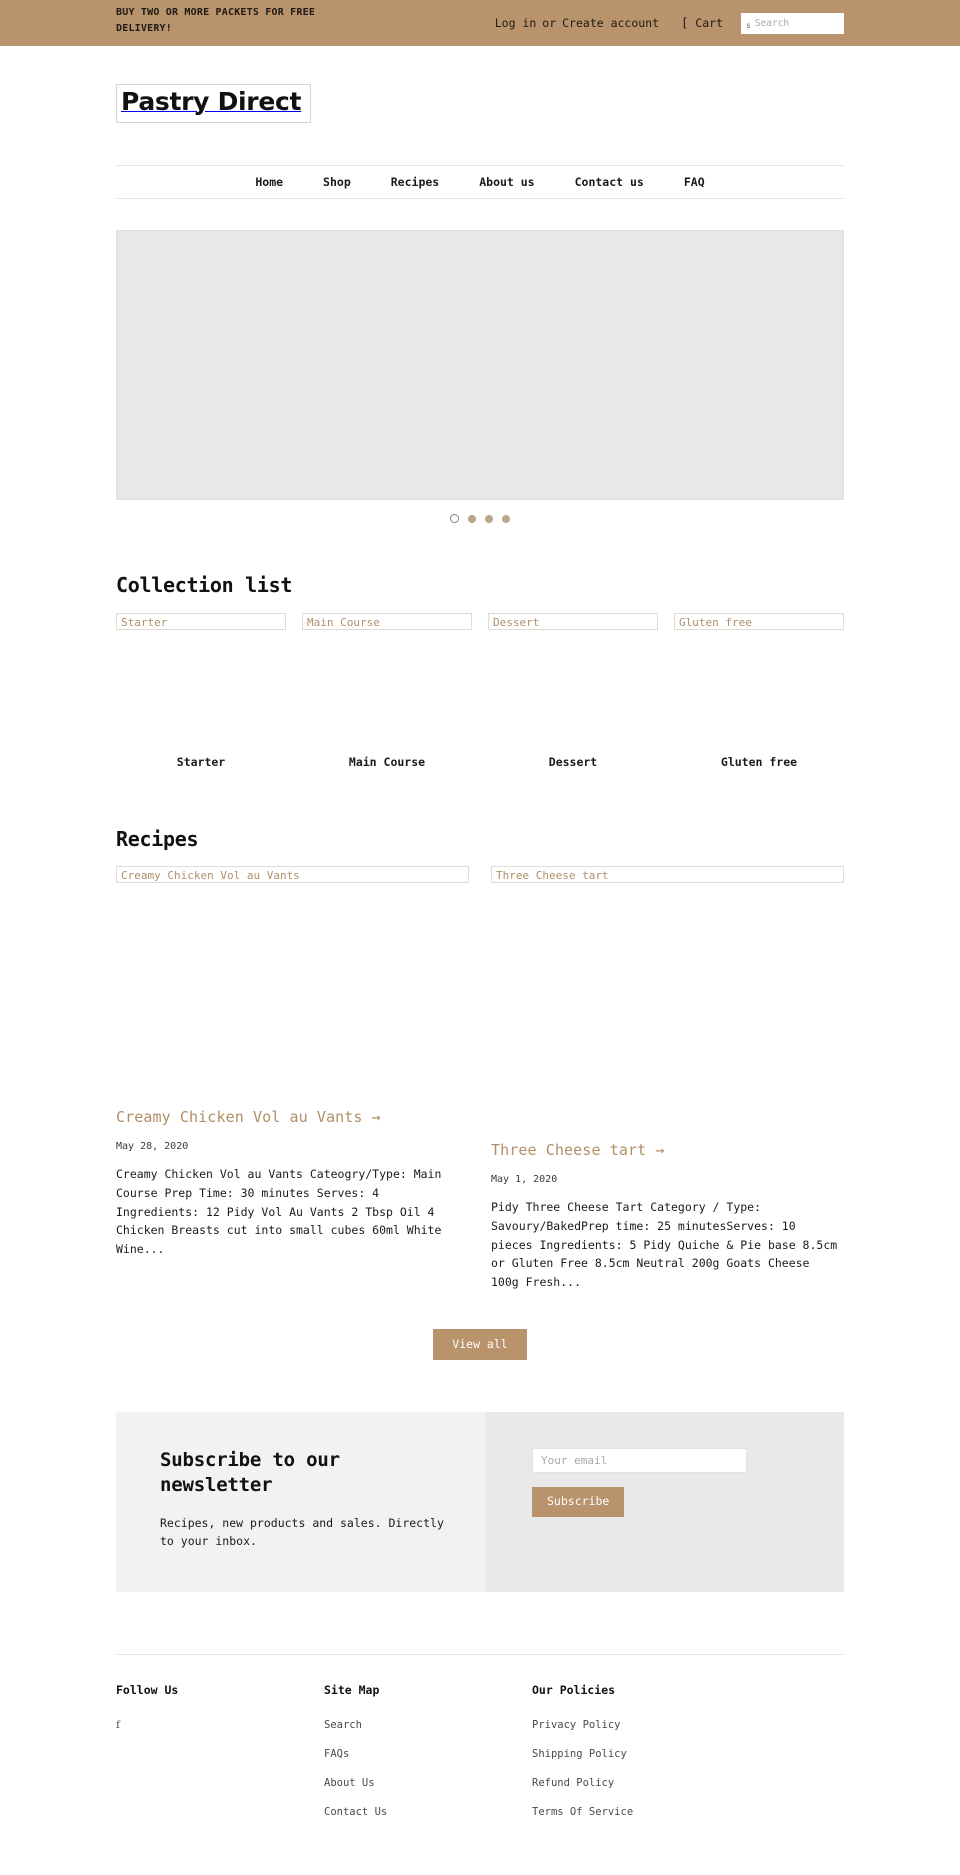  What do you see at coordinates (574, 1689) in the screenshot?
I see `footer-heading-our-policies: Our Policies` at bounding box center [574, 1689].